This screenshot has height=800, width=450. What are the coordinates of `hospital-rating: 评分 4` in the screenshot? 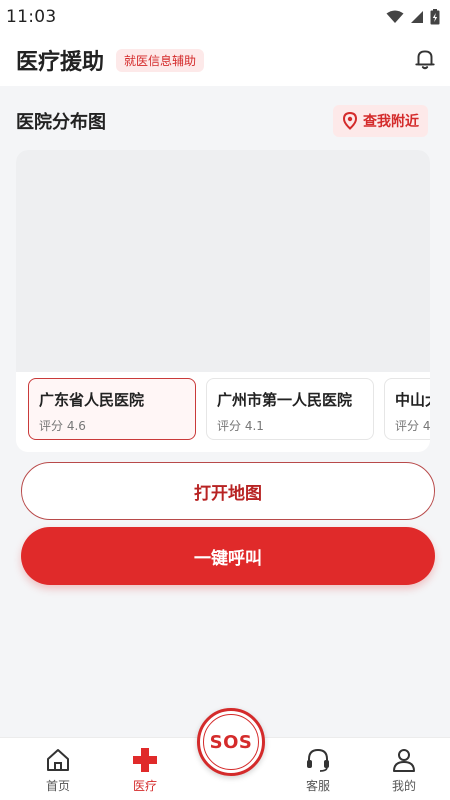 It's located at (412, 426).